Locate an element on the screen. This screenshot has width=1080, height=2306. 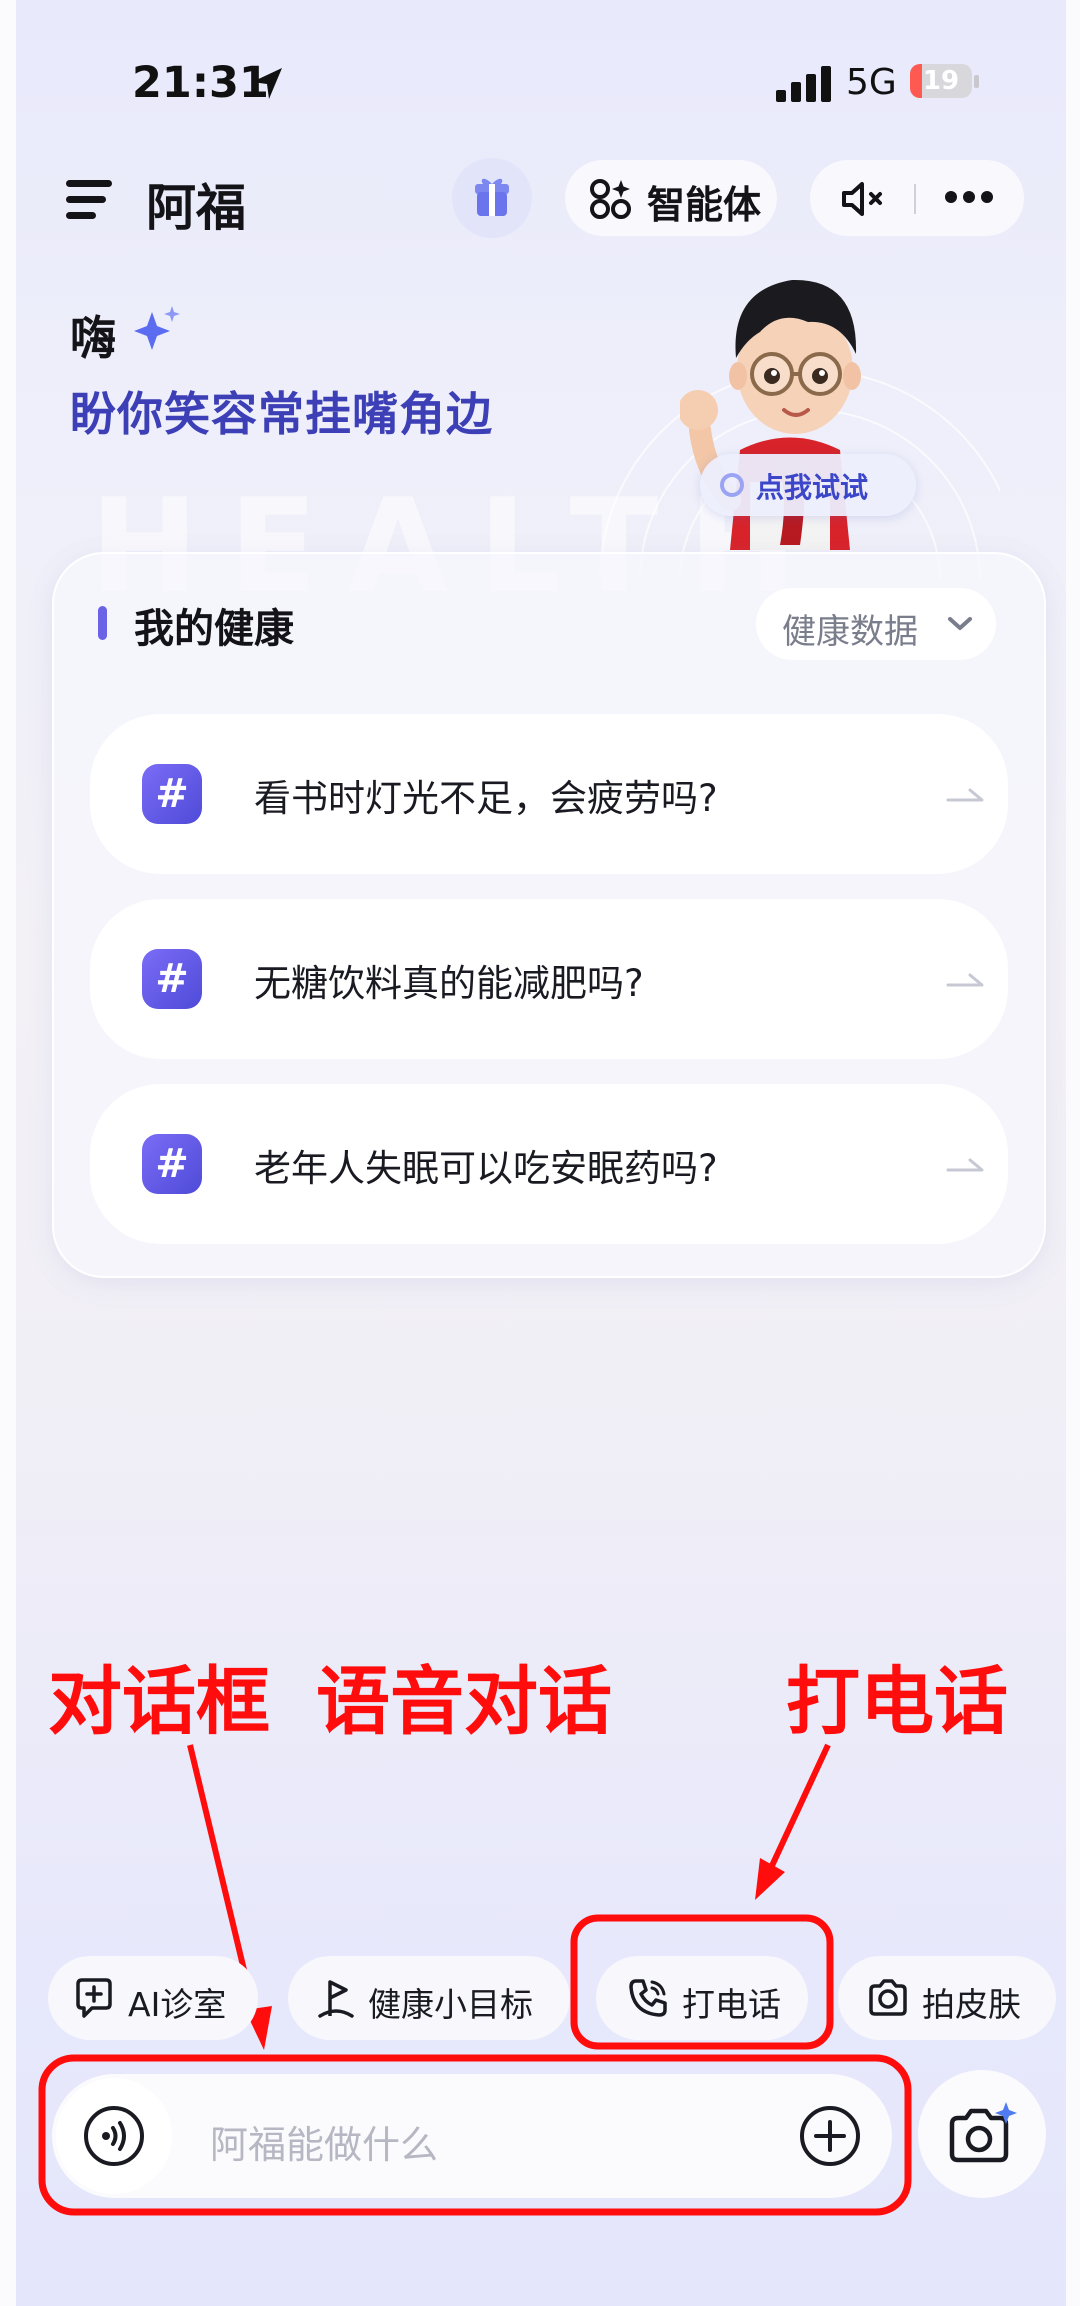
voice-wave-icon is located at coordinates (114, 2136).